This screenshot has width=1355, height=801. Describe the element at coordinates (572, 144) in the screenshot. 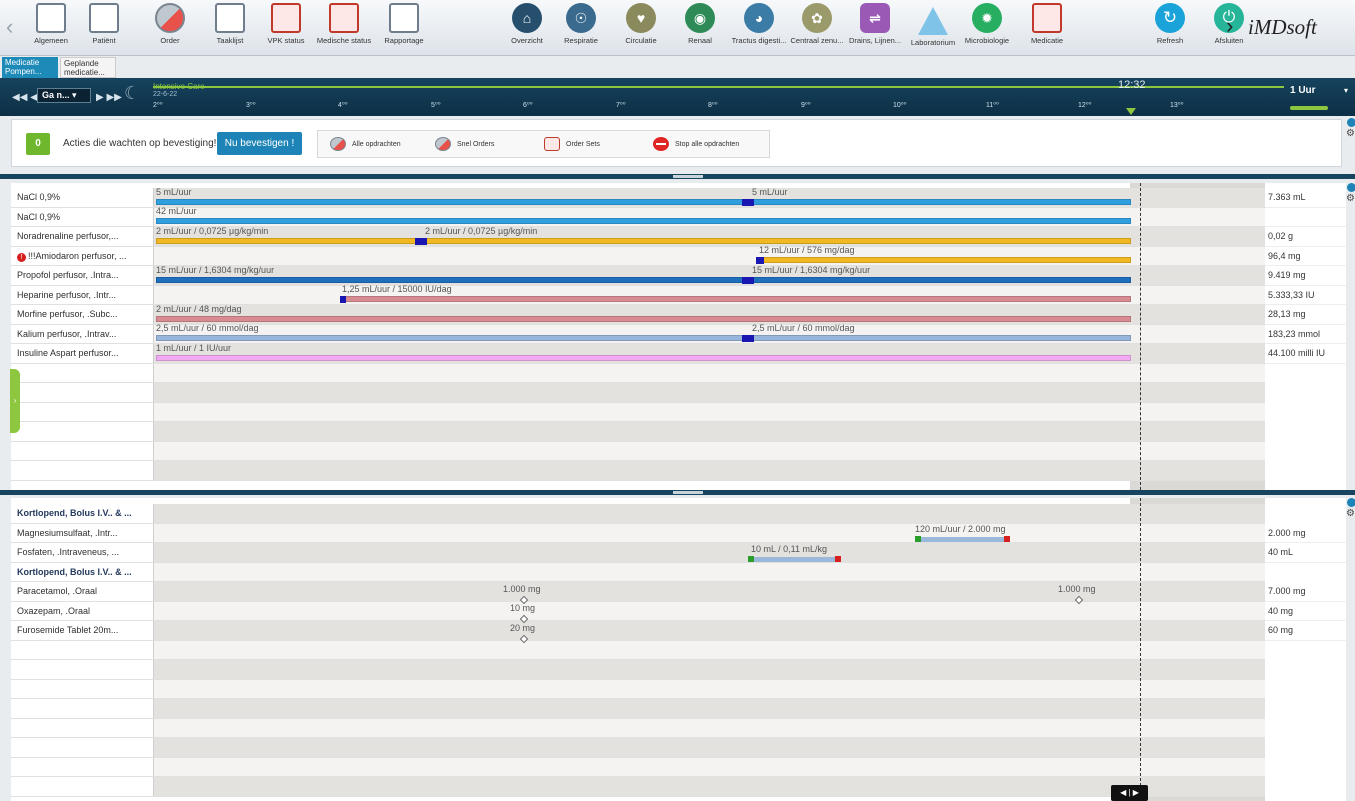

I see `order-sets-button: Order Sets` at that location.